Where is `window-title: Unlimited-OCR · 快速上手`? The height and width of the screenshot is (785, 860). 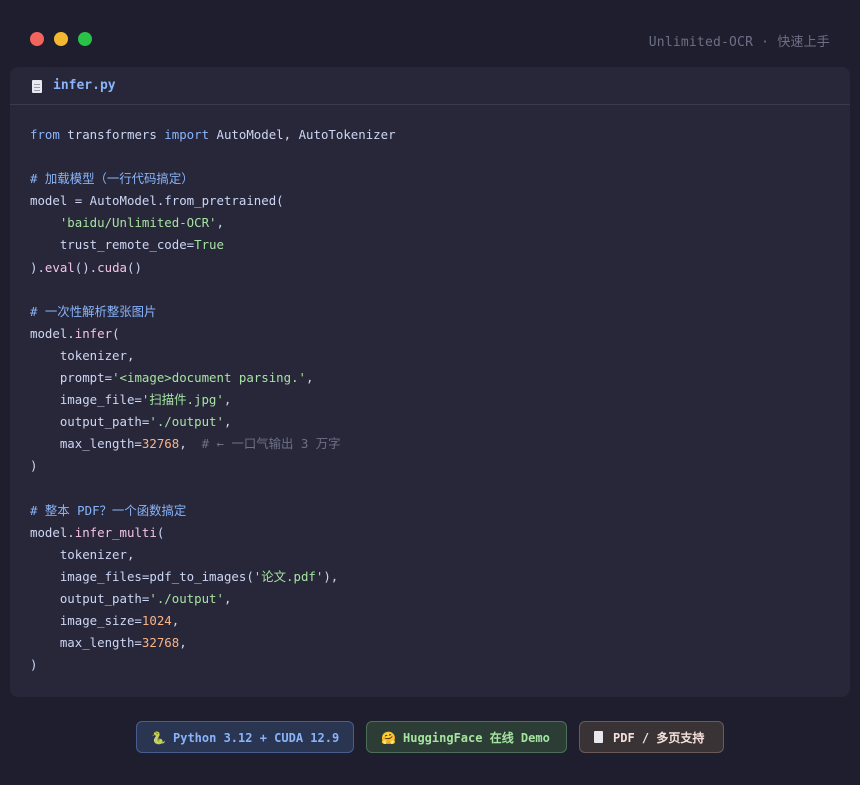
window-title: Unlimited-OCR · 快速上手 is located at coordinates (739, 42).